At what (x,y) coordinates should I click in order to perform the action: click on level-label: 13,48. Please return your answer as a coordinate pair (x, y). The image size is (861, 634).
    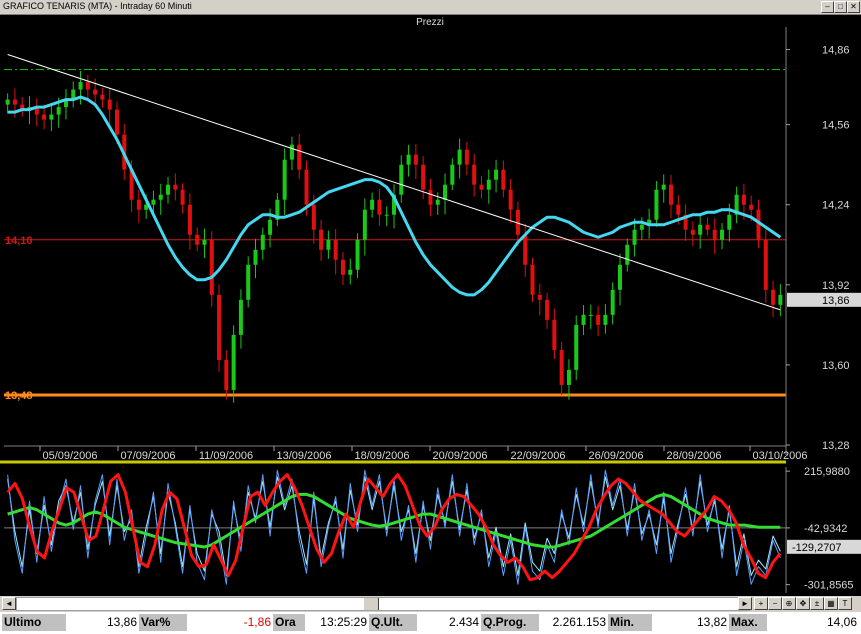
    Looking at the image, I should click on (19, 396).